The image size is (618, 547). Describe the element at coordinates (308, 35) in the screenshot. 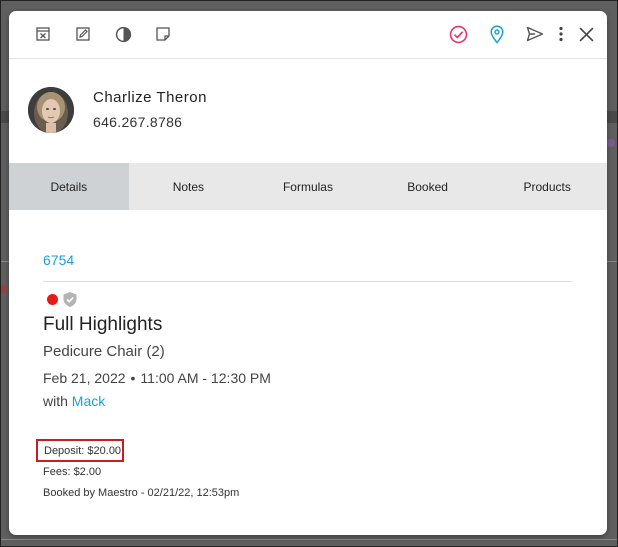

I see `modal-toolbar` at that location.